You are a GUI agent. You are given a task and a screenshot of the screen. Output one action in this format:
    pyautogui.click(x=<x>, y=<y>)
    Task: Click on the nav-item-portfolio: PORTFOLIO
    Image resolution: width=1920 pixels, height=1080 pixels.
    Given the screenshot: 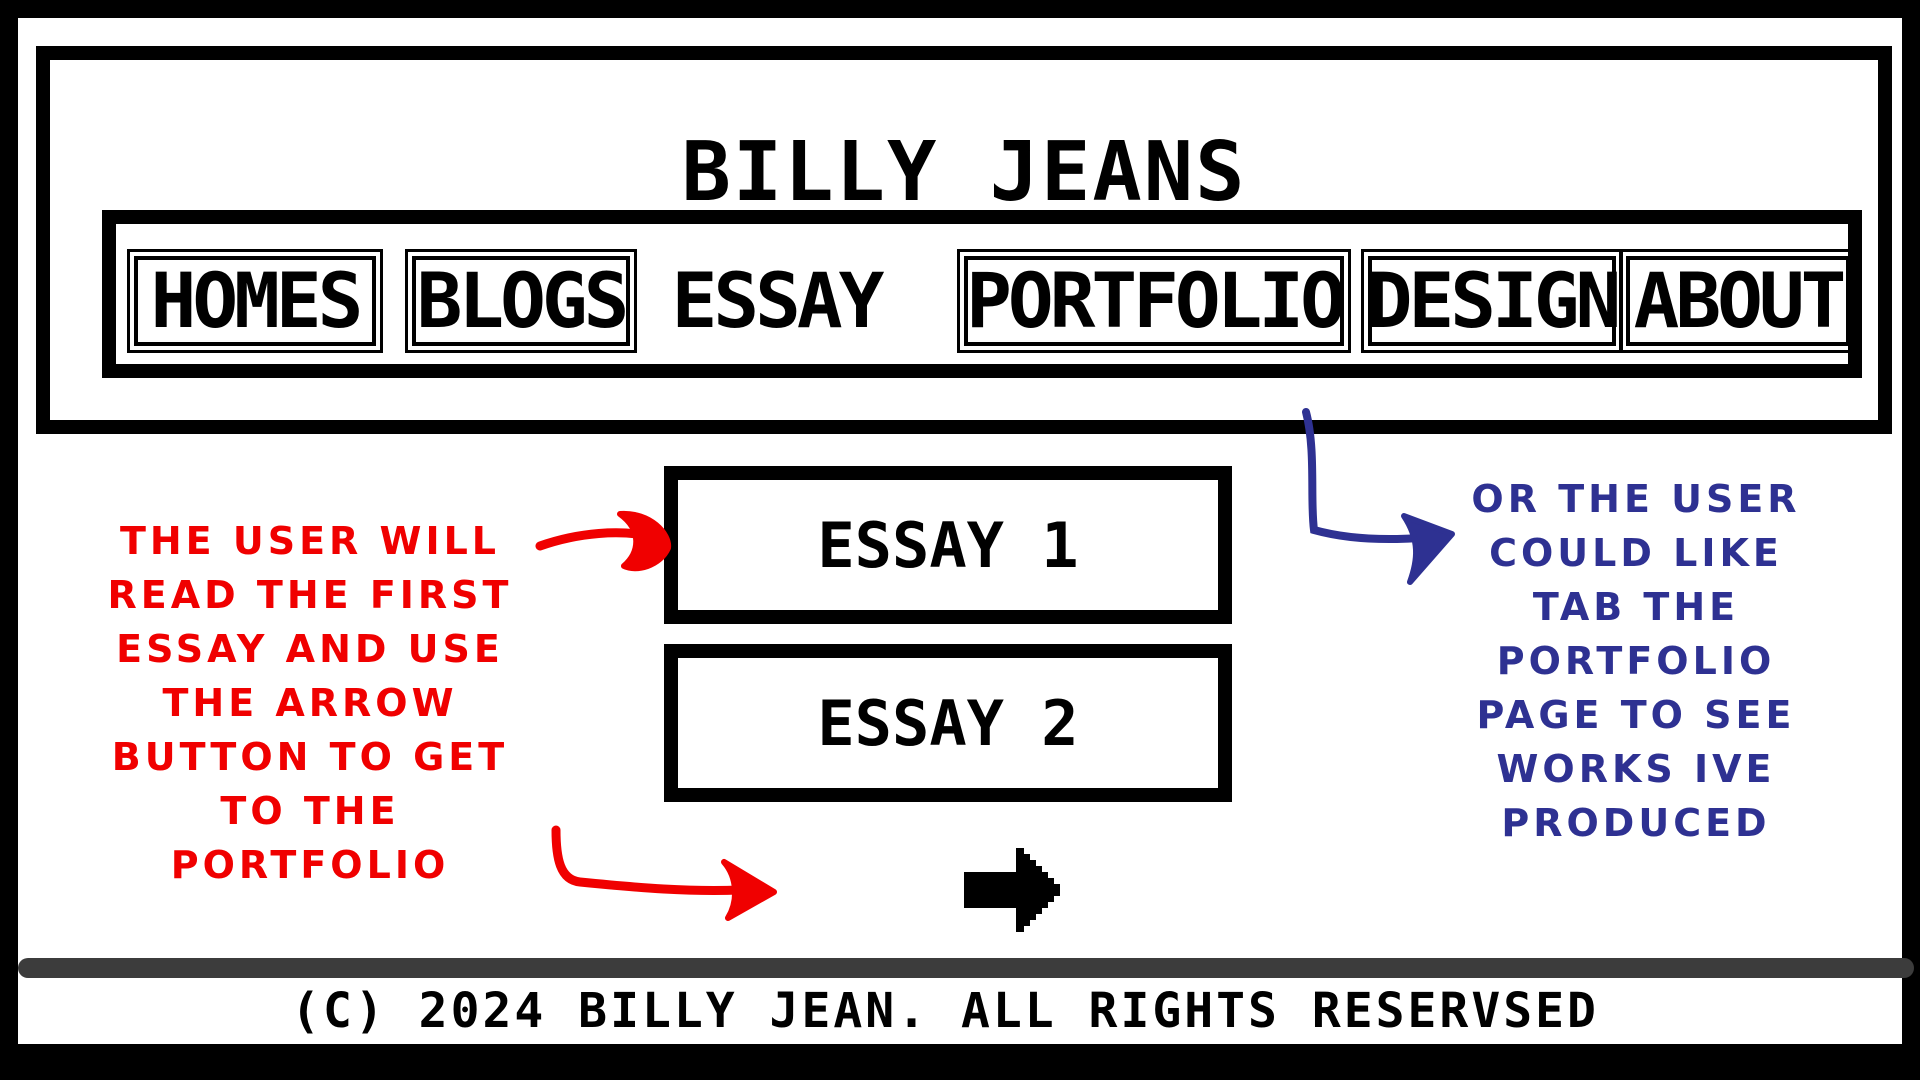 What is the action you would take?
    pyautogui.click(x=1154, y=301)
    